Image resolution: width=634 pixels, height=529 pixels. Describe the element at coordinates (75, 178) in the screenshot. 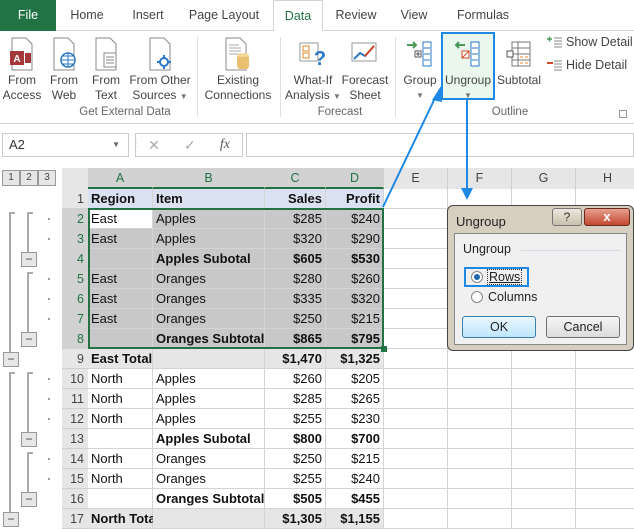

I see `select-all-corner` at that location.